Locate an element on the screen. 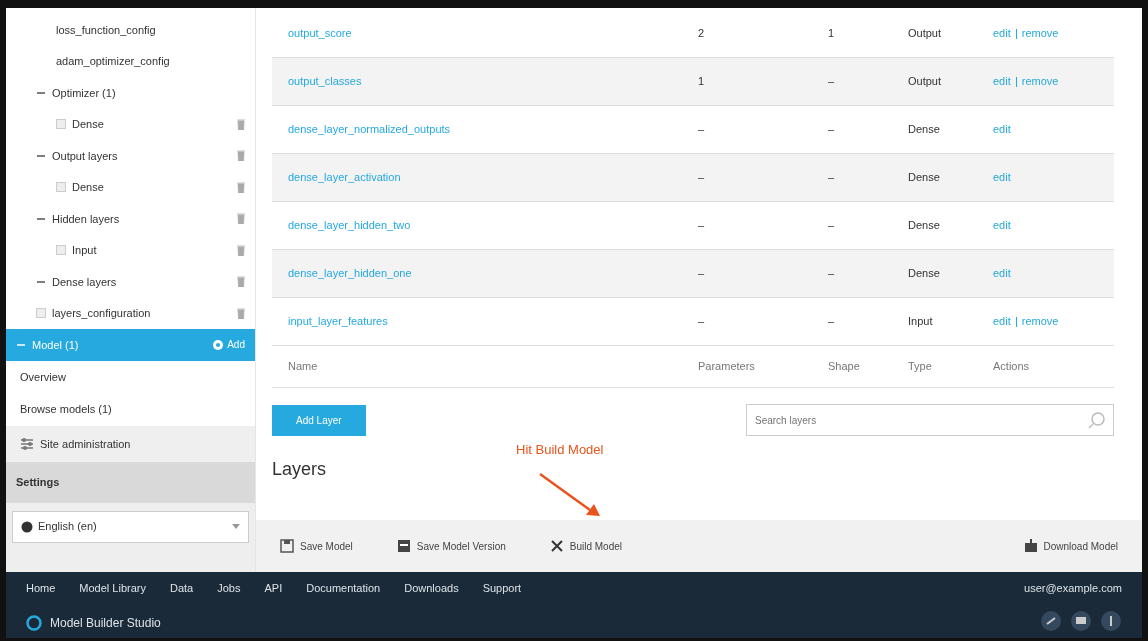 This screenshot has height=641, width=1148. section-heading: Layers is located at coordinates (299, 469).